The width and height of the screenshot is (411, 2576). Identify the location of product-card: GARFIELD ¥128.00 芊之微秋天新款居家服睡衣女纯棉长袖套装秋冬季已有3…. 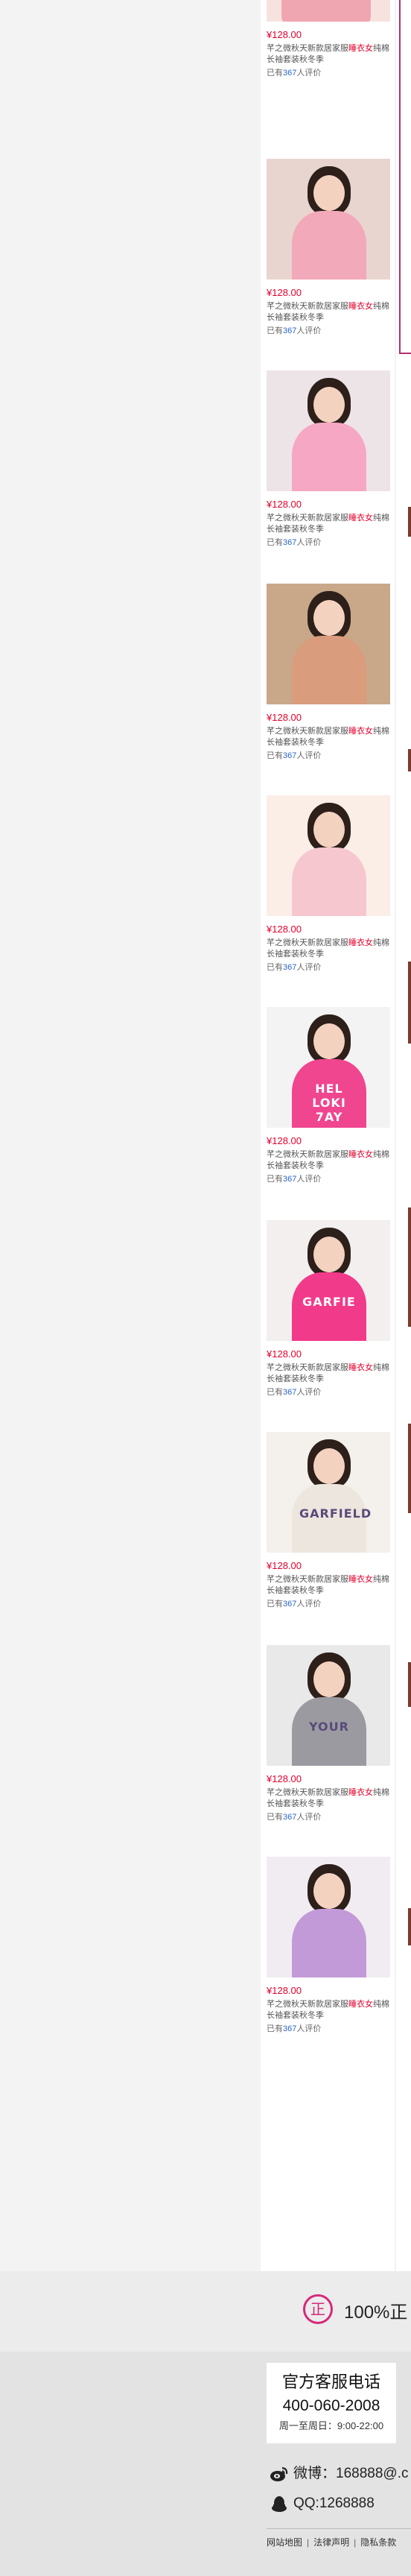
(328, 1537).